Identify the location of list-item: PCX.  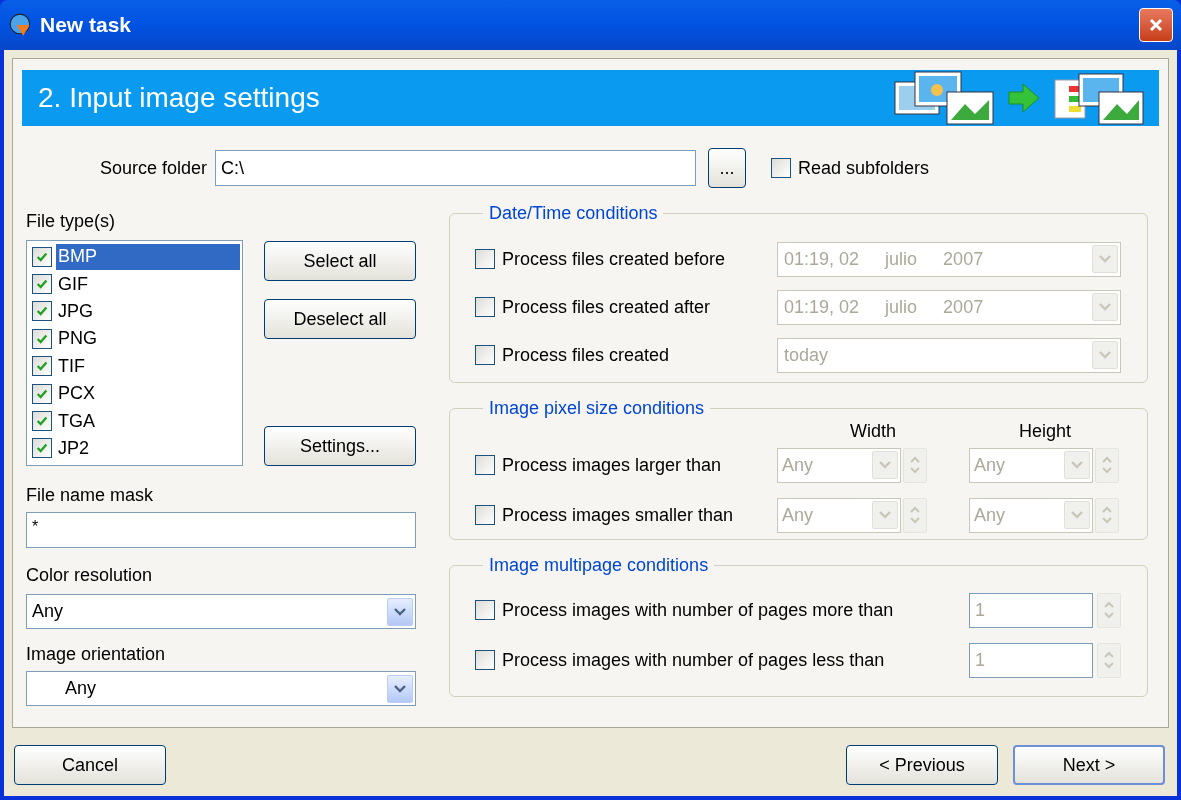
(148, 393).